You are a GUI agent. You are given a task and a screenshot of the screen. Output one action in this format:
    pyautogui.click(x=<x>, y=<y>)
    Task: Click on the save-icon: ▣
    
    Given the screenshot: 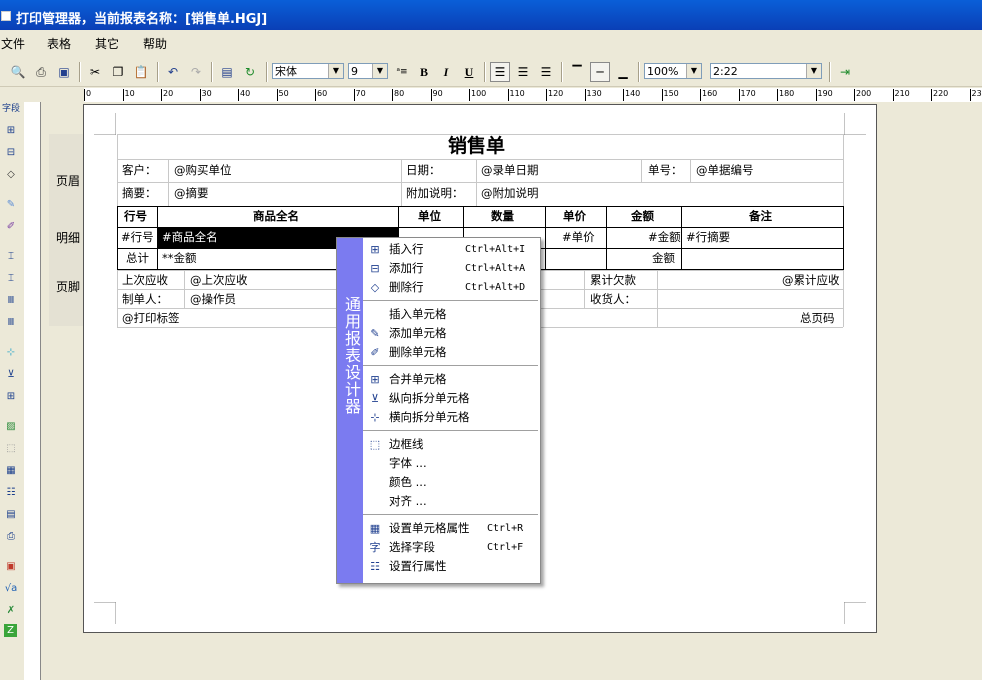 What is the action you would take?
    pyautogui.click(x=64, y=72)
    